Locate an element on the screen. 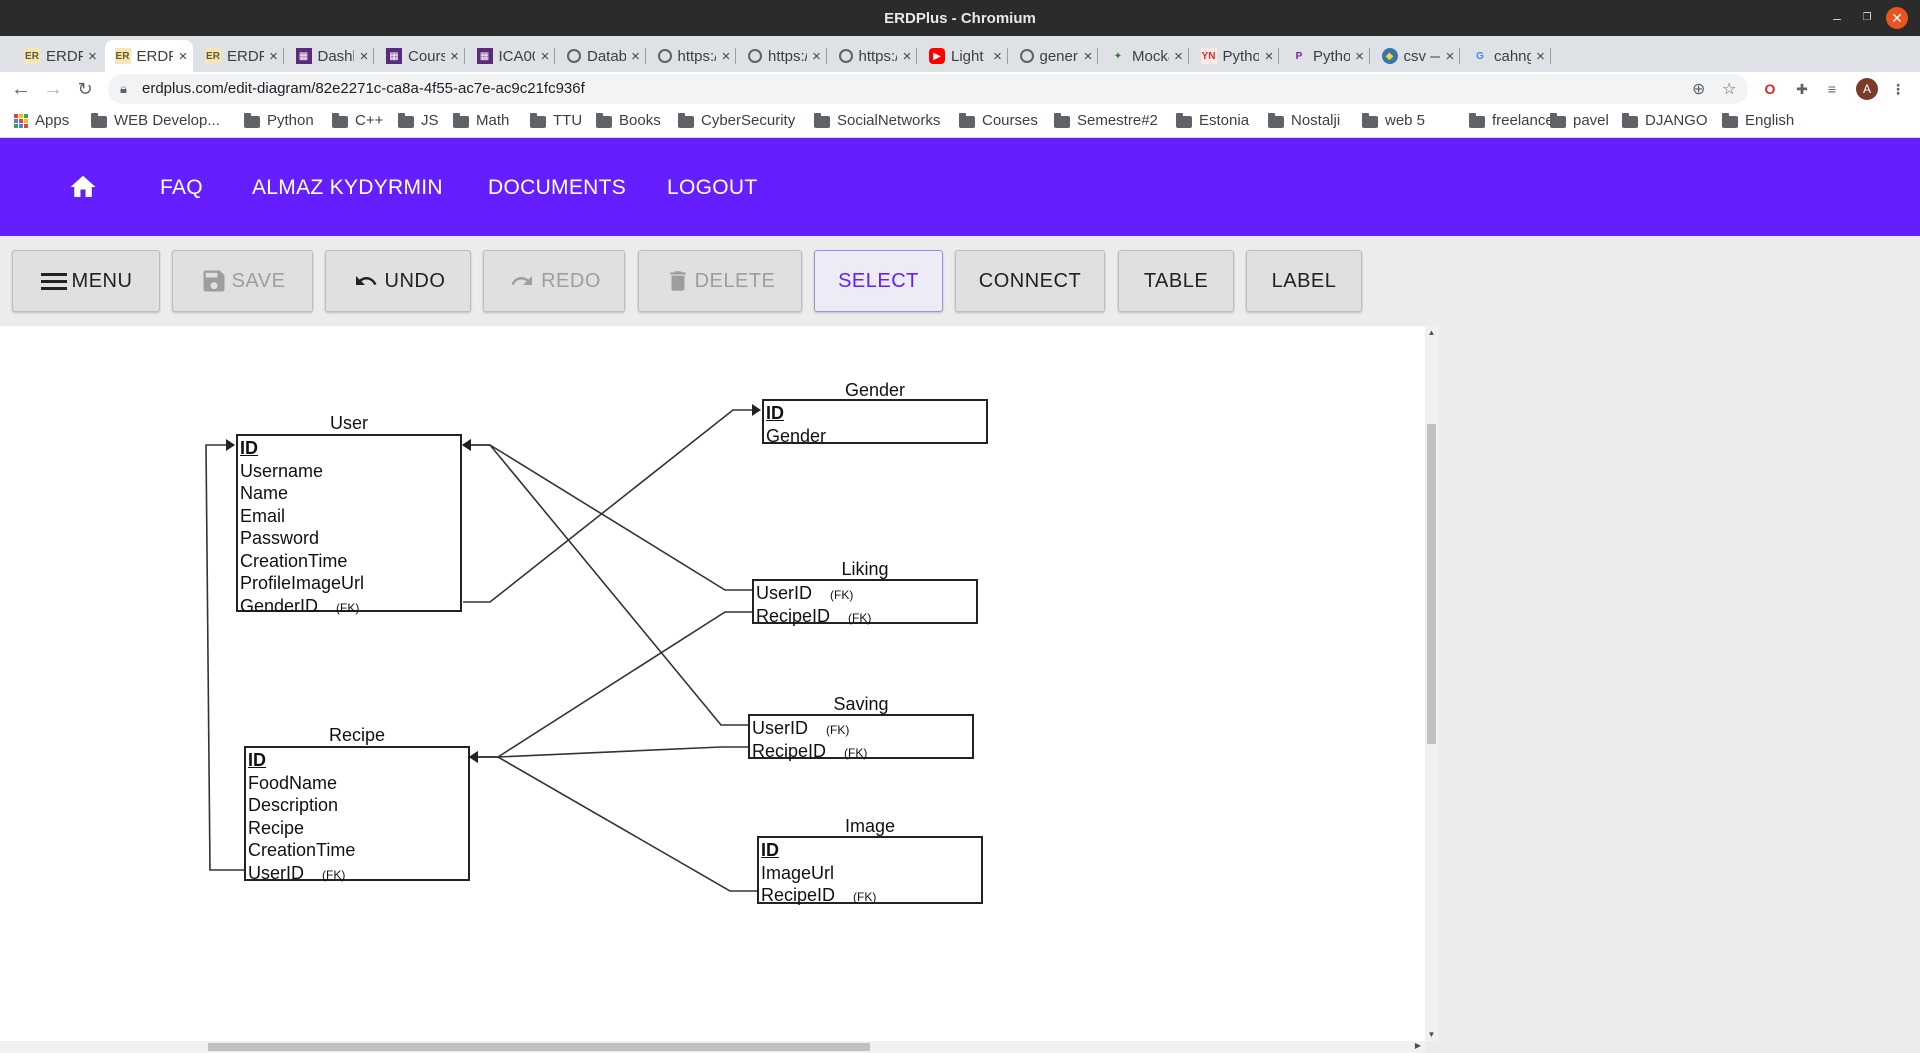 The image size is (1920, 1053). bookmark-star-icon: ☆ is located at coordinates (1729, 89).